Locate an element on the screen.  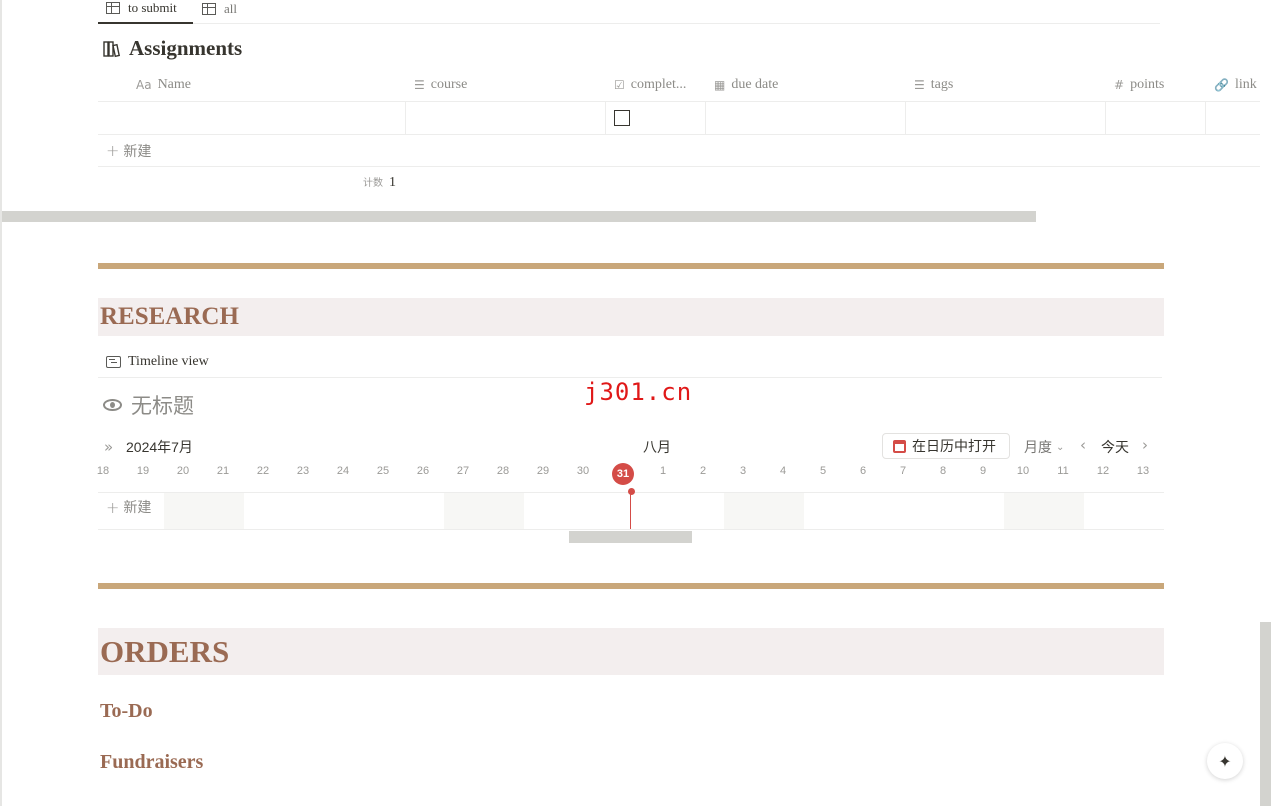
research-heading: RESEARCH is located at coordinates (631, 317).